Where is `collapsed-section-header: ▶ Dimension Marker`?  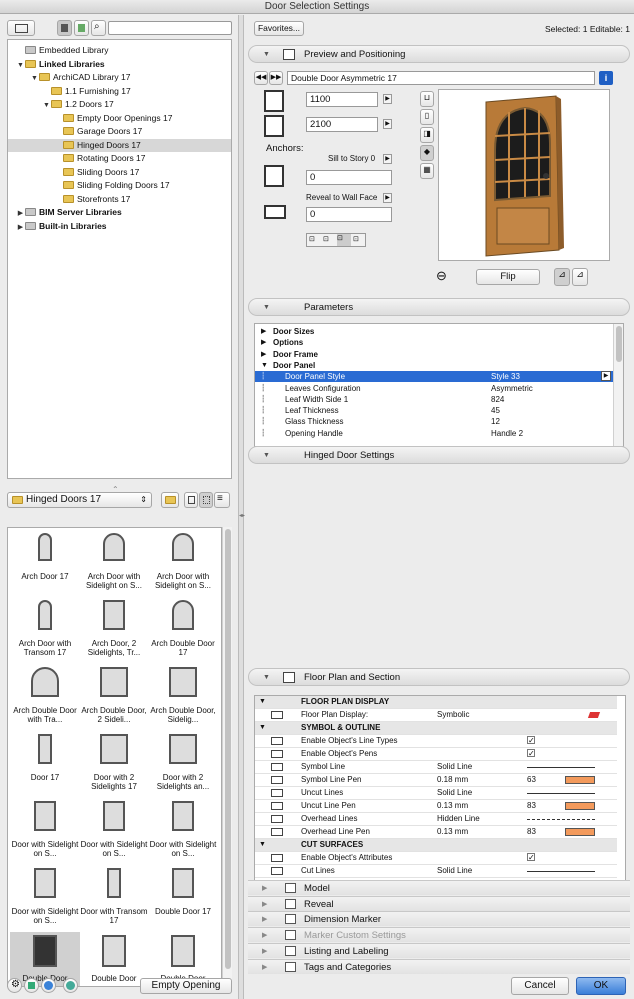 collapsed-section-header: ▶ Dimension Marker is located at coordinates (439, 919).